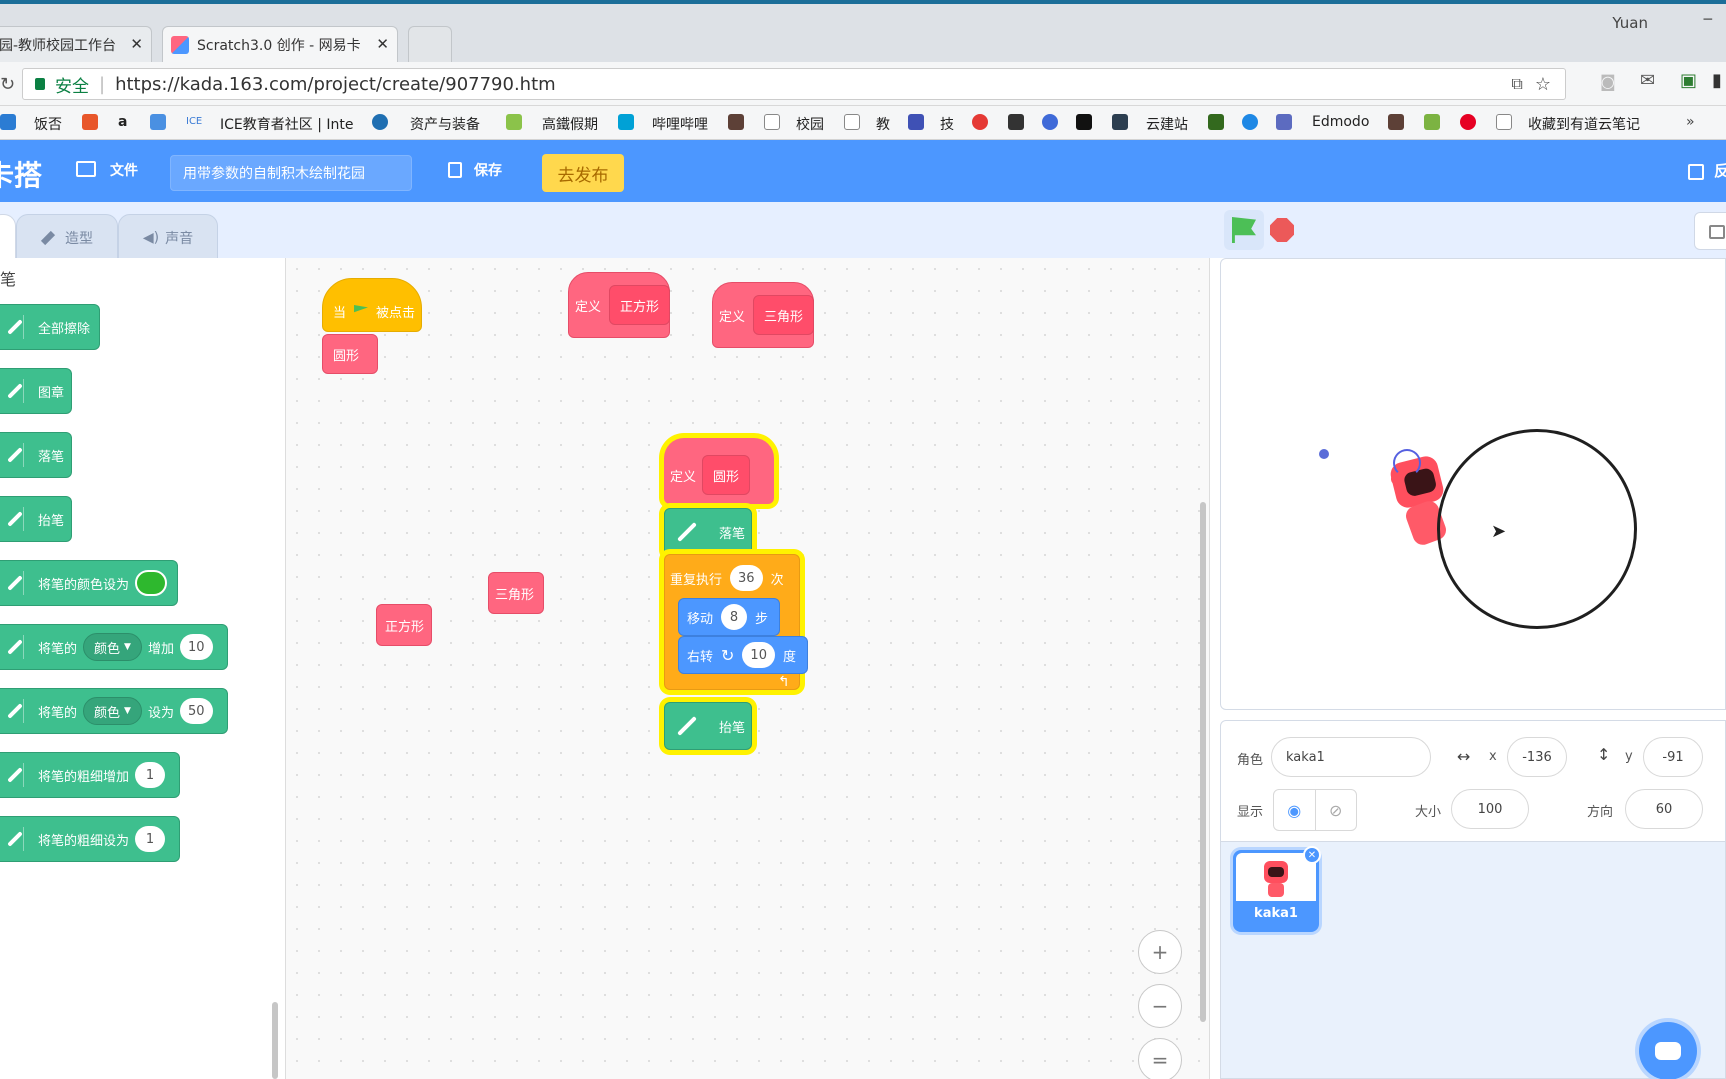 This screenshot has height=1079, width=1726. I want to click on custom-block-prototype: 正方形, so click(640, 305).